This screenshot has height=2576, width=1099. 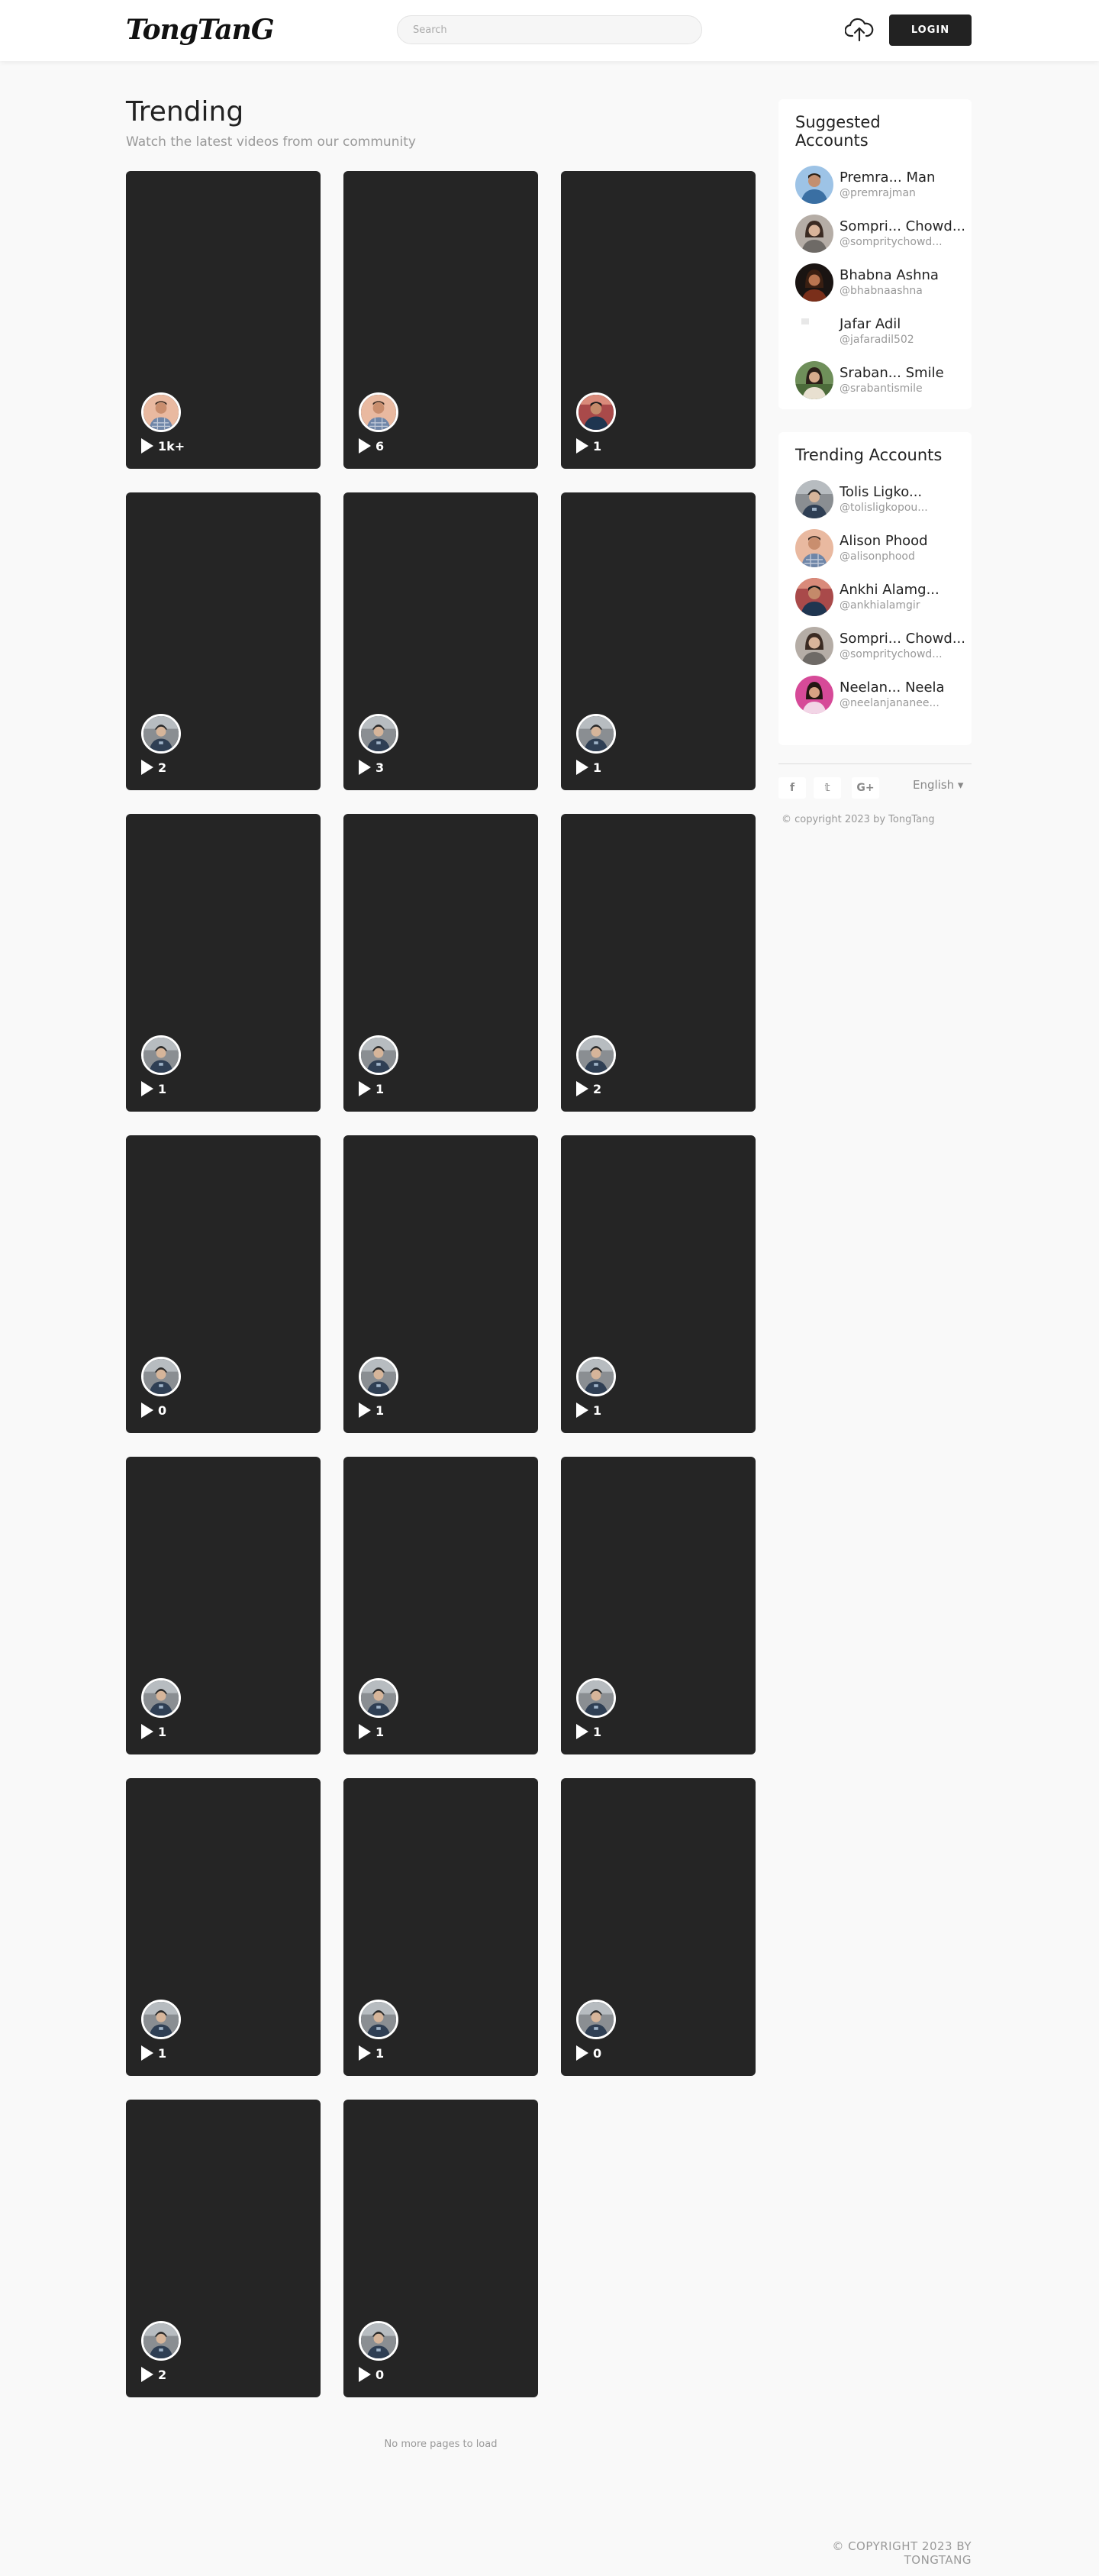 I want to click on account-name: Alison Phood, so click(x=884, y=541).